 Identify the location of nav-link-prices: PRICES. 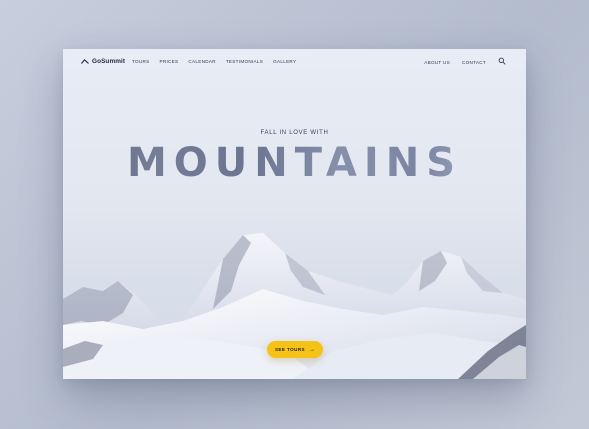
(169, 61).